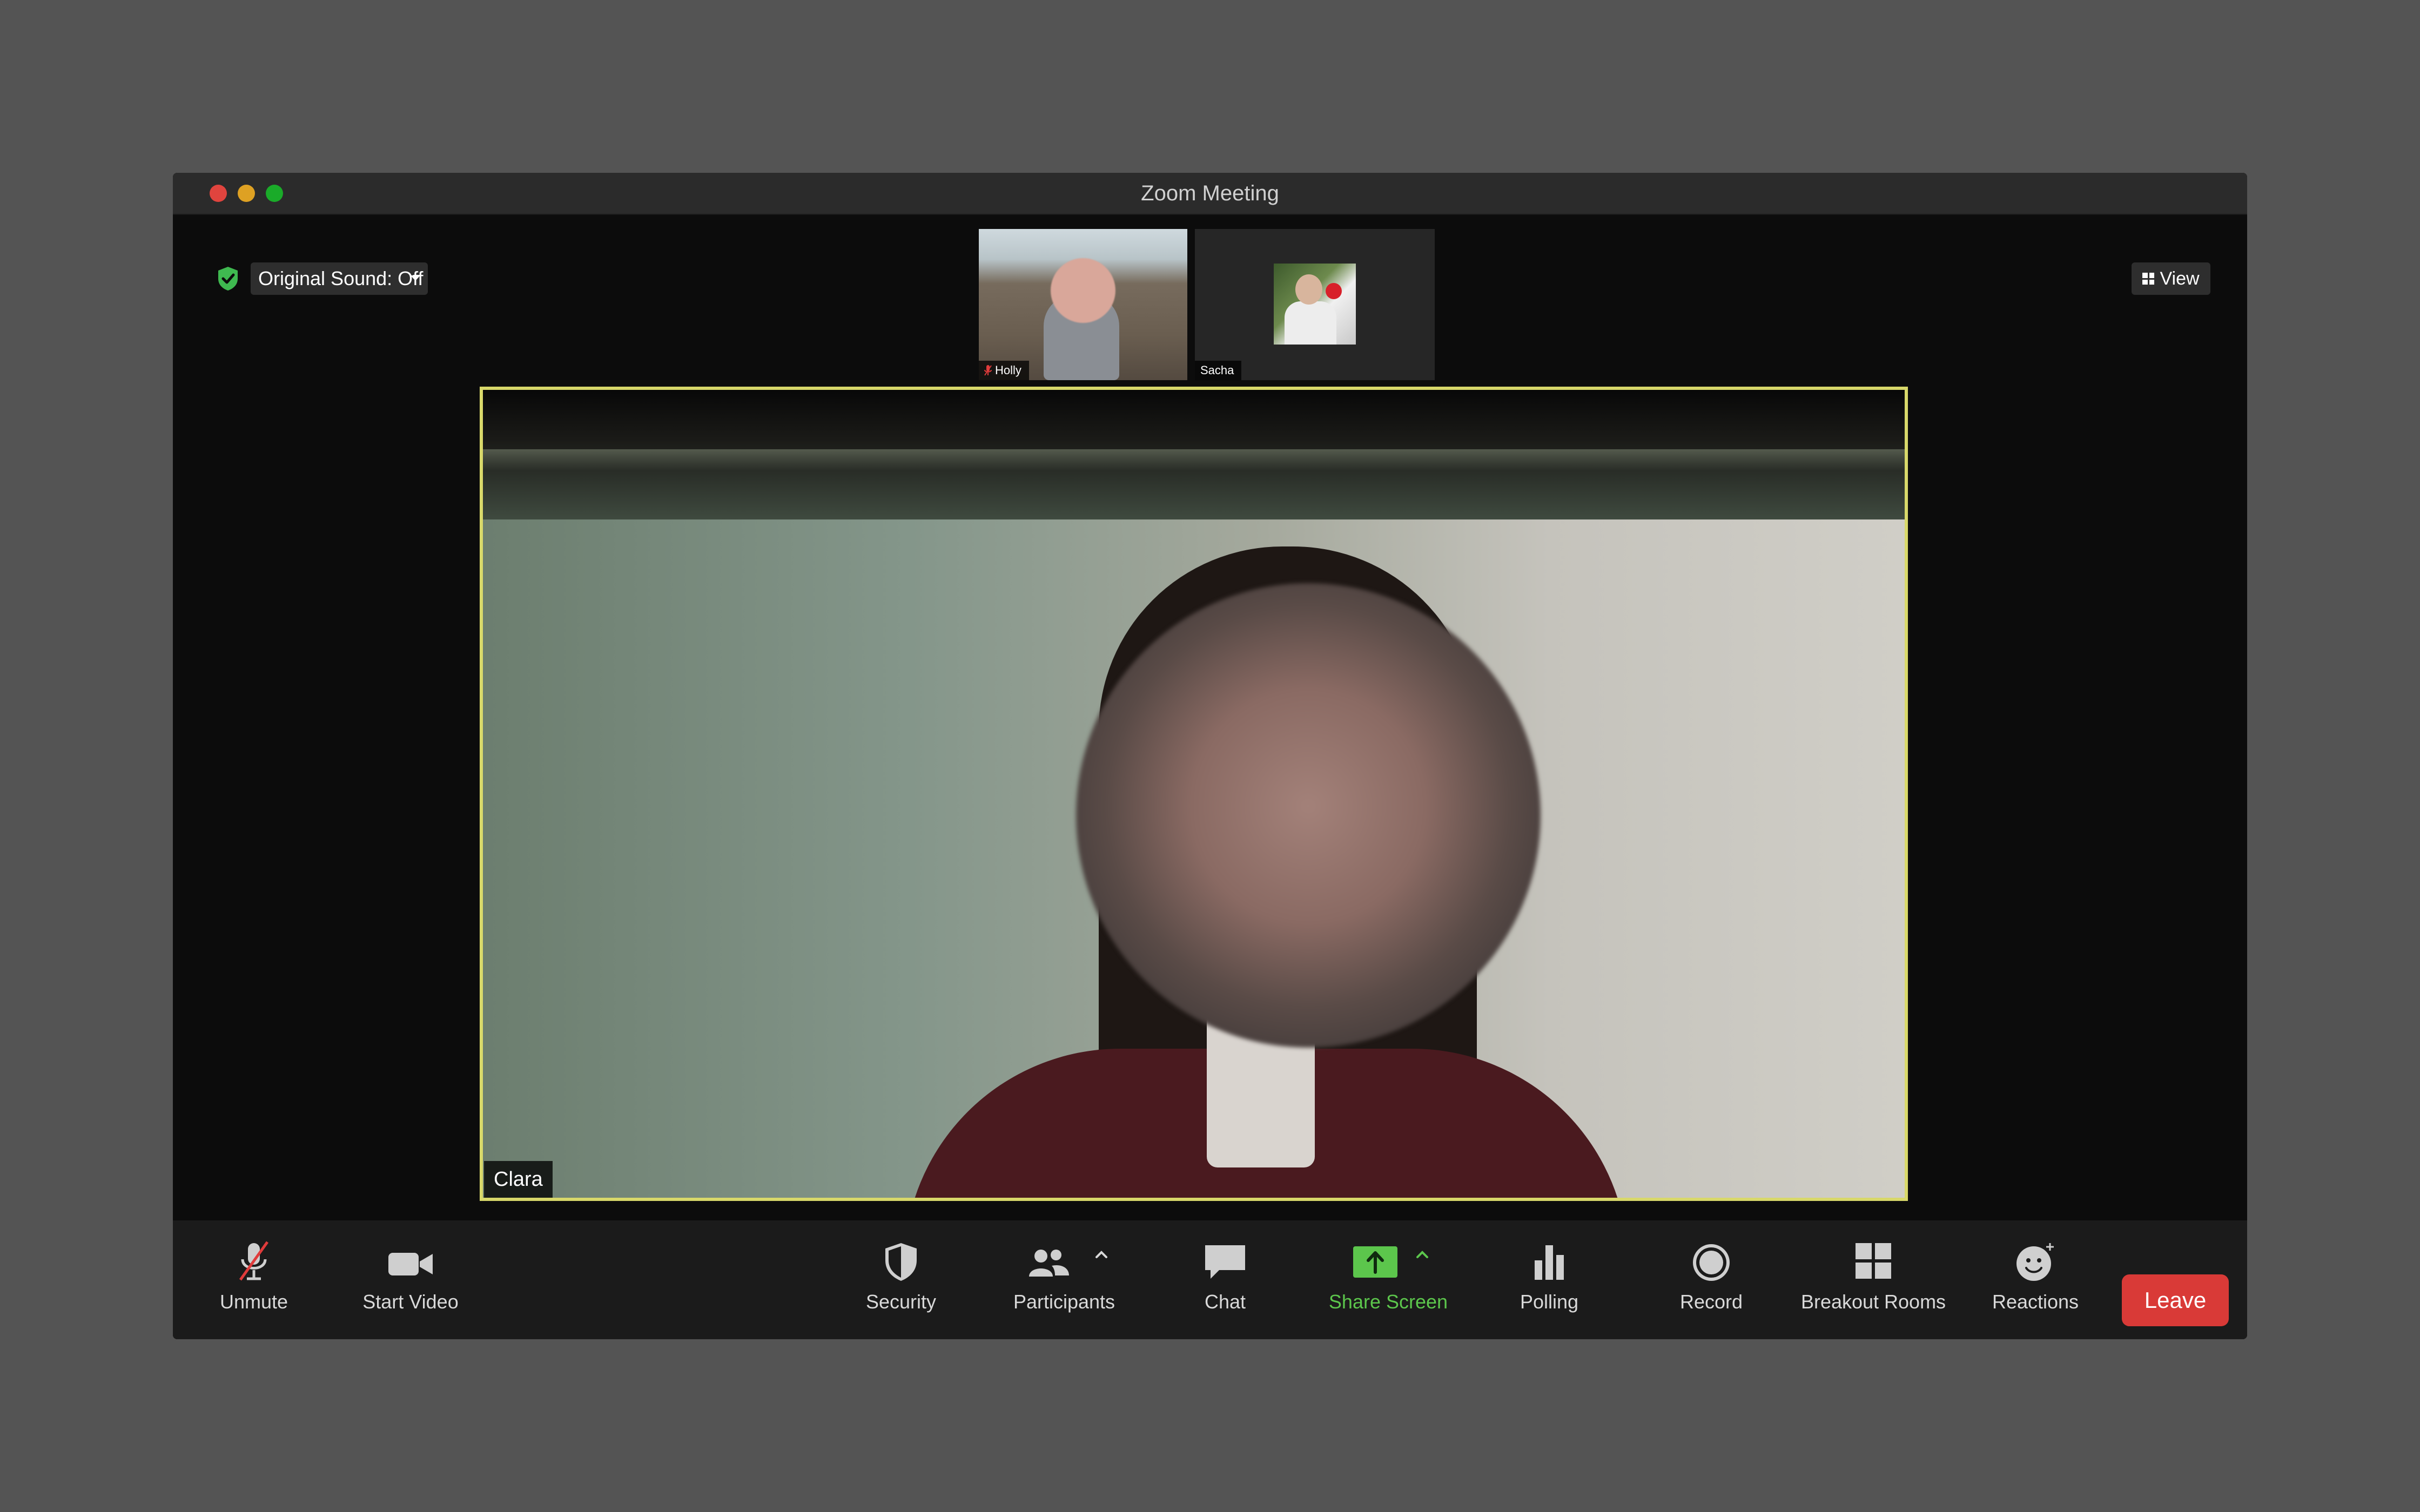 The image size is (2420, 1512). What do you see at coordinates (253, 1302) in the screenshot?
I see `unmute-label: Unmute` at bounding box center [253, 1302].